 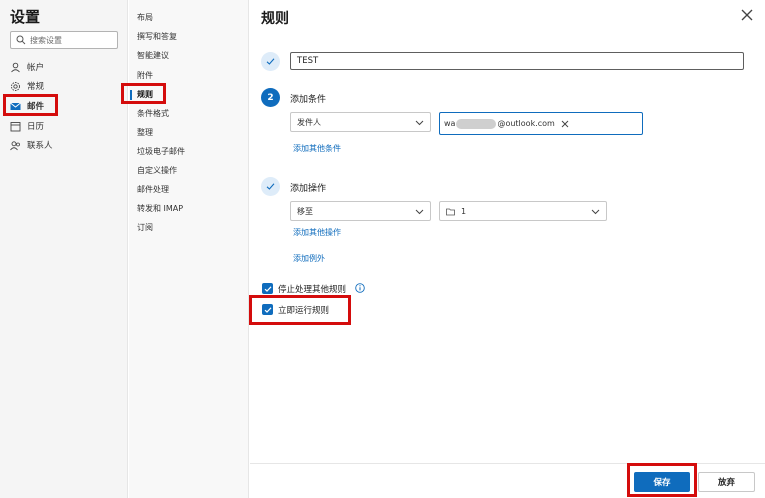 I want to click on stop-processing-label: 停止处理其他规则, so click(x=312, y=290).